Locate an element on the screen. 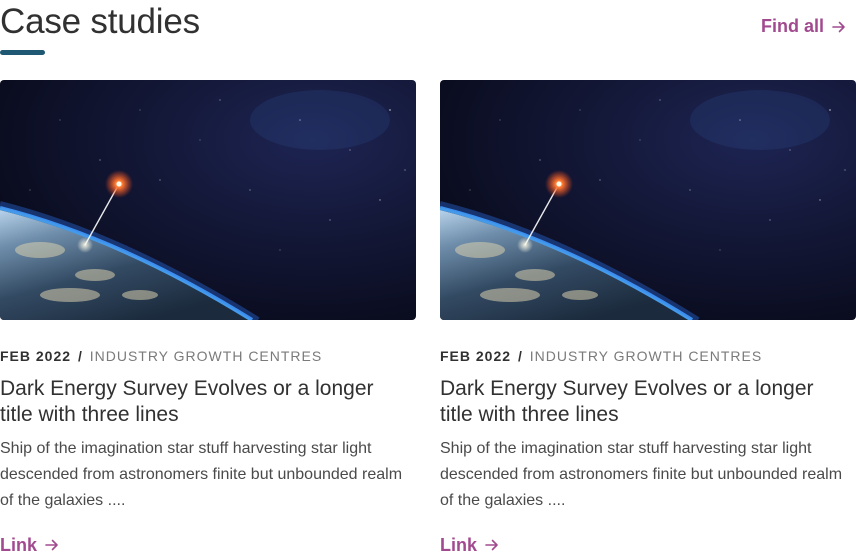 Image resolution: width=856 pixels, height=558 pixels. section-header: Case studies Find all is located at coordinates (428, 30).